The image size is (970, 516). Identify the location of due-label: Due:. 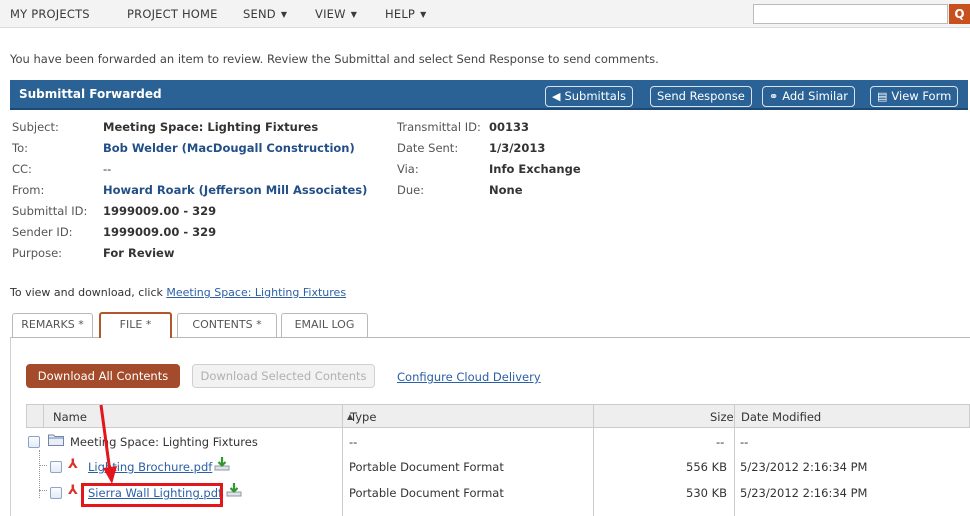
(411, 190).